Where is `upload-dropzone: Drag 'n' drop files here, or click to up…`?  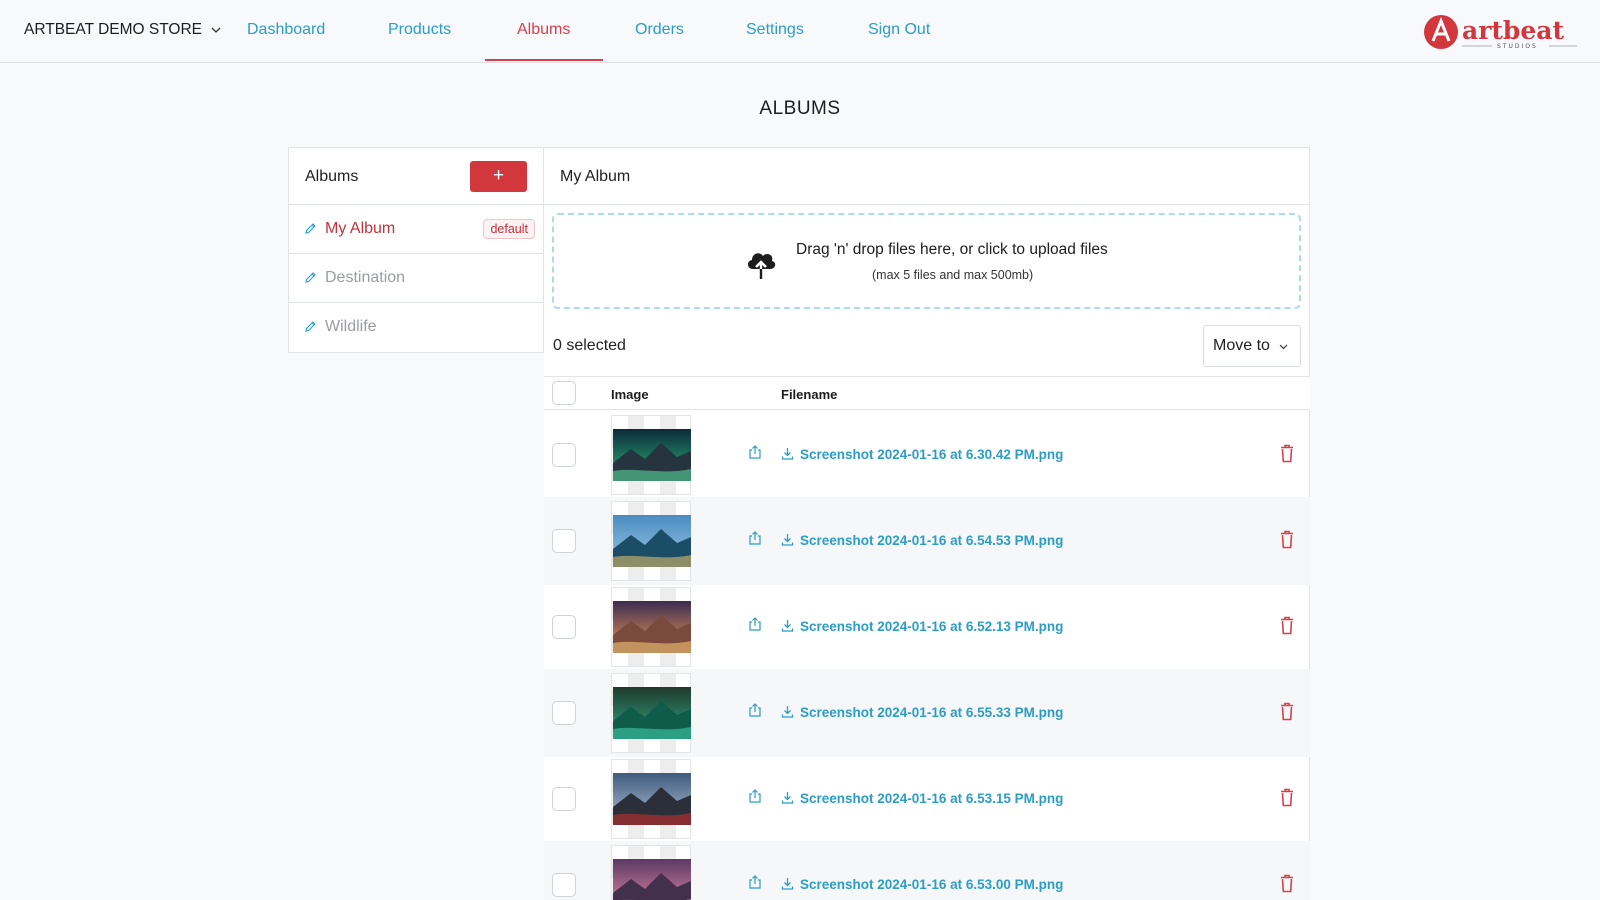
upload-dropzone: Drag 'n' drop files here, or click to up… is located at coordinates (926, 261).